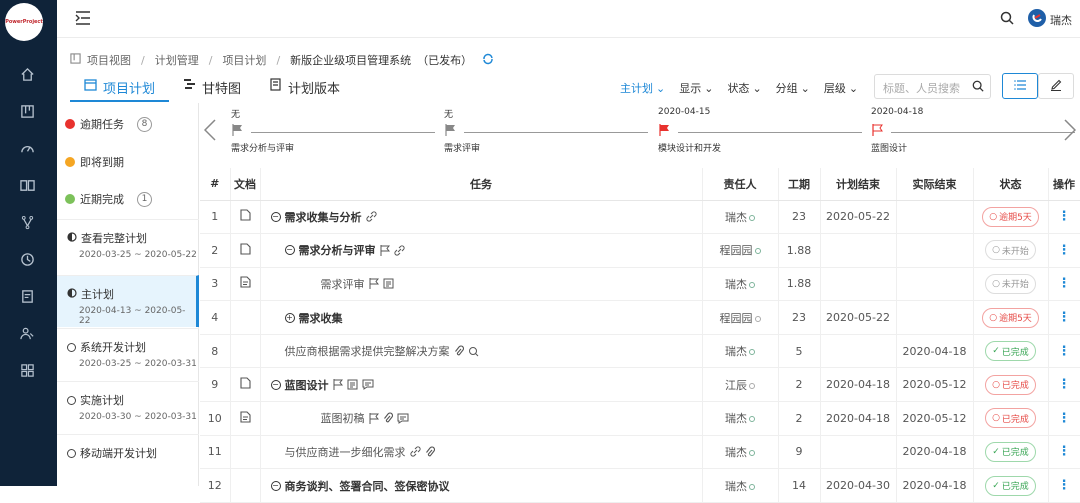 This screenshot has width=1080, height=503. Describe the element at coordinates (307, 385) in the screenshot. I see `task-name: 蓝图设计` at that location.